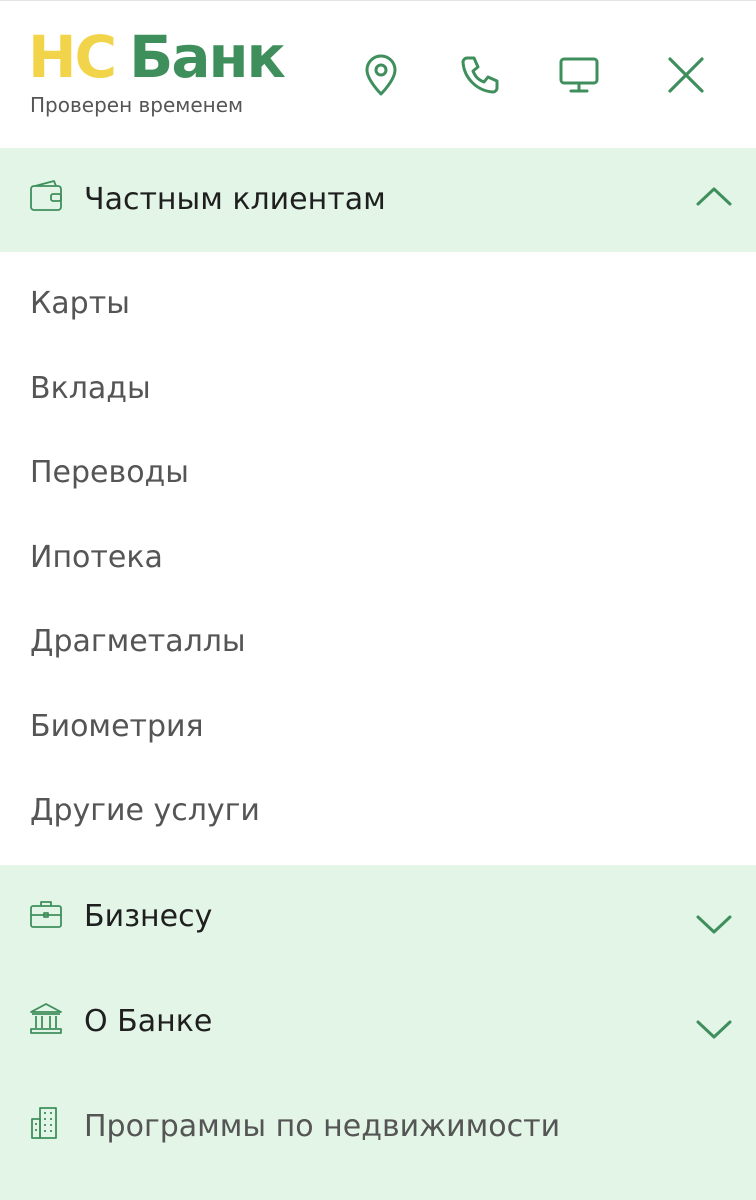  I want to click on section-about: О Банке, so click(378, 1022).